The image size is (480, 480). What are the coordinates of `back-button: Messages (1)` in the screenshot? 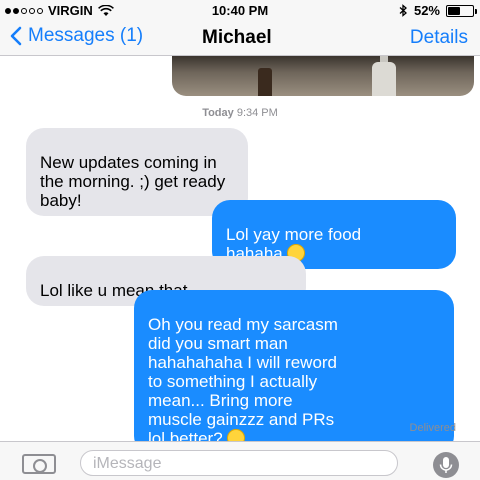 It's located at (76, 36).